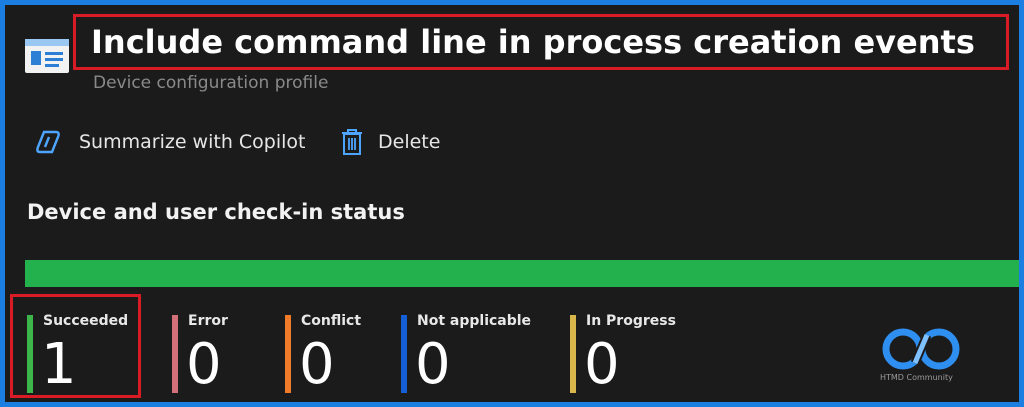 This screenshot has height=407, width=1024. What do you see at coordinates (317, 364) in the screenshot?
I see `stat-conflict-value: 0` at bounding box center [317, 364].